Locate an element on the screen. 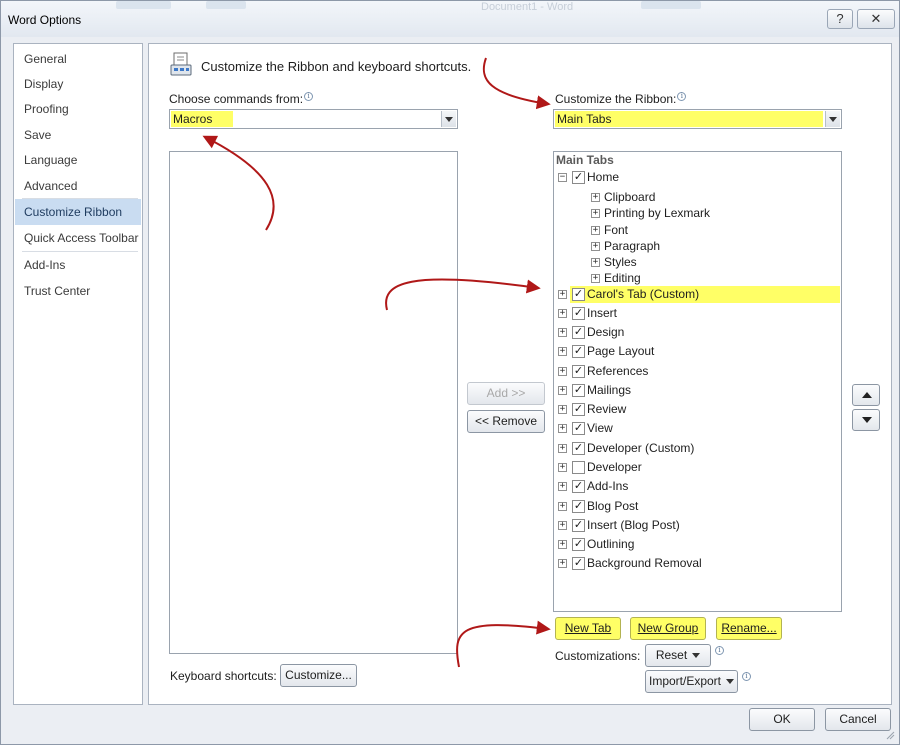  new-group-button: New Group is located at coordinates (668, 628).